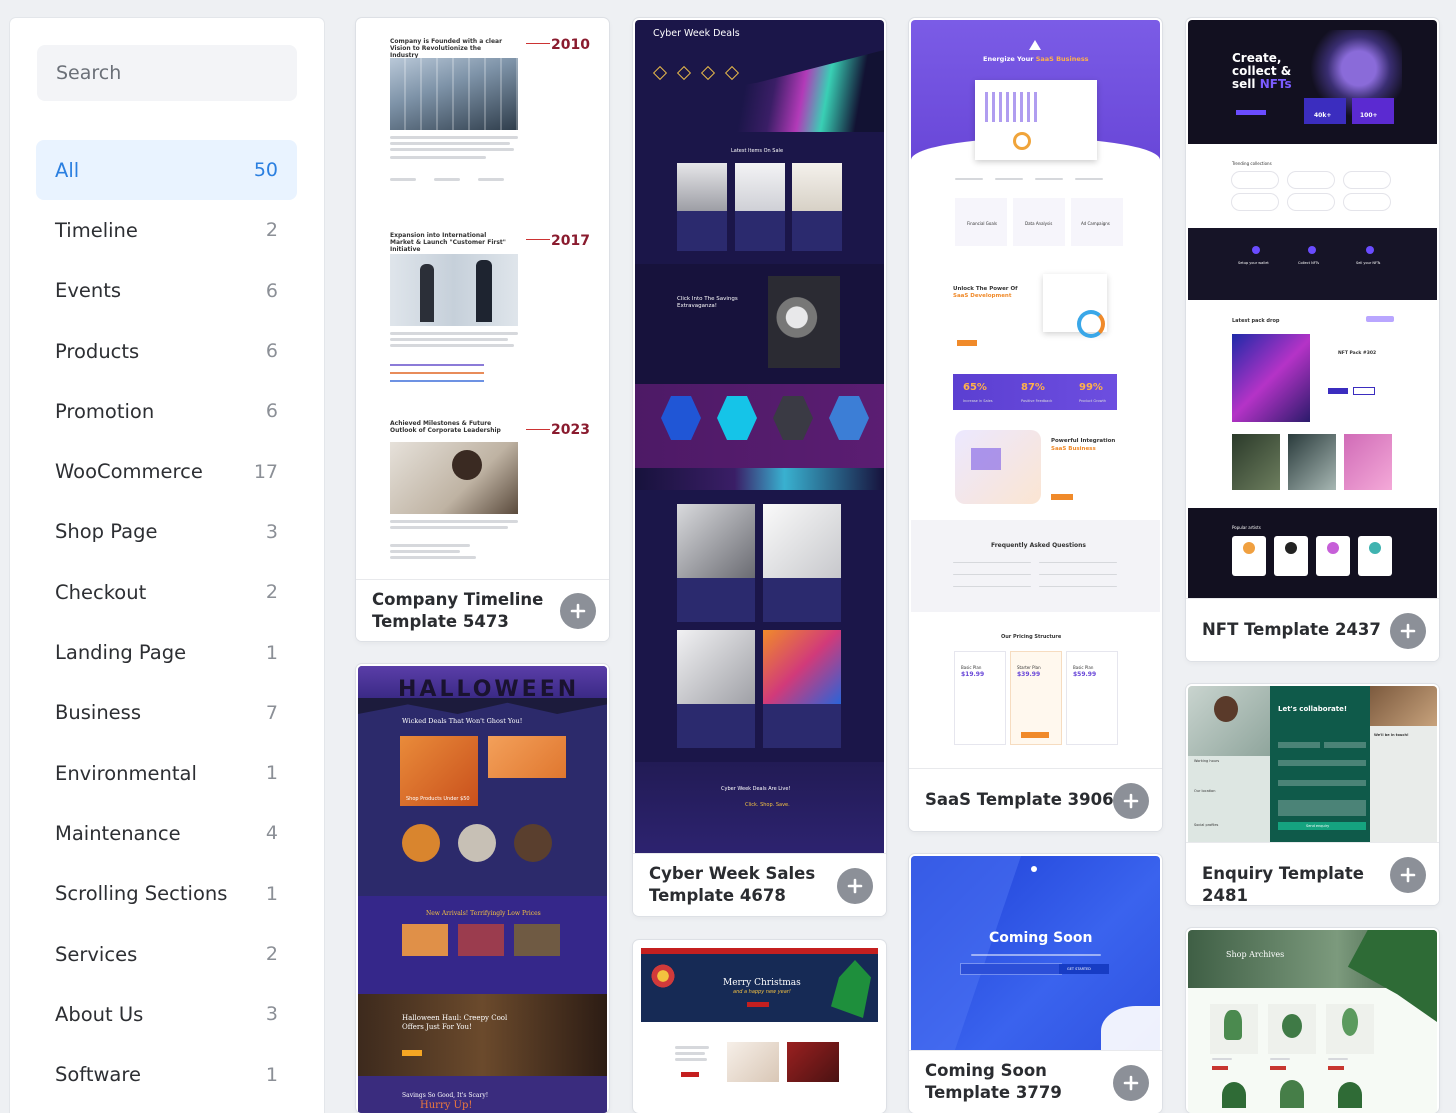 This screenshot has height=1113, width=1456. I want to click on category-label: Events, so click(88, 291).